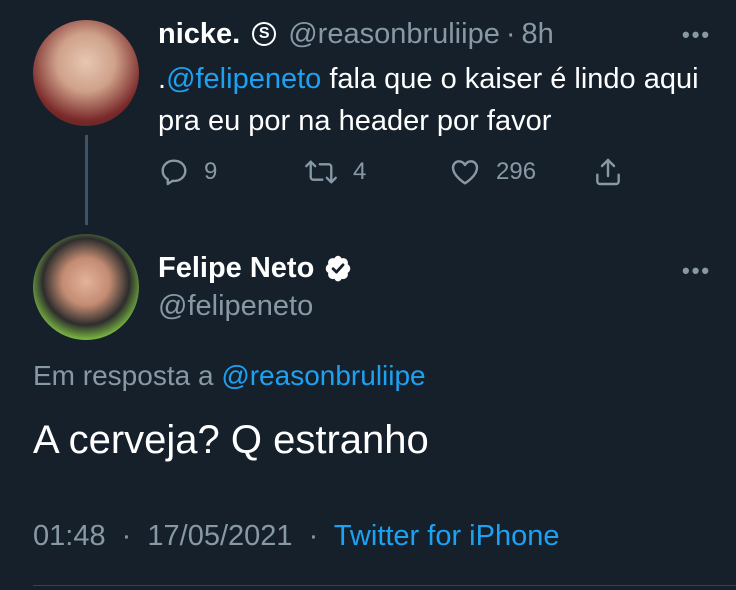 The image size is (736, 590). Describe the element at coordinates (338, 268) in the screenshot. I see `verified-badge-icon` at that location.